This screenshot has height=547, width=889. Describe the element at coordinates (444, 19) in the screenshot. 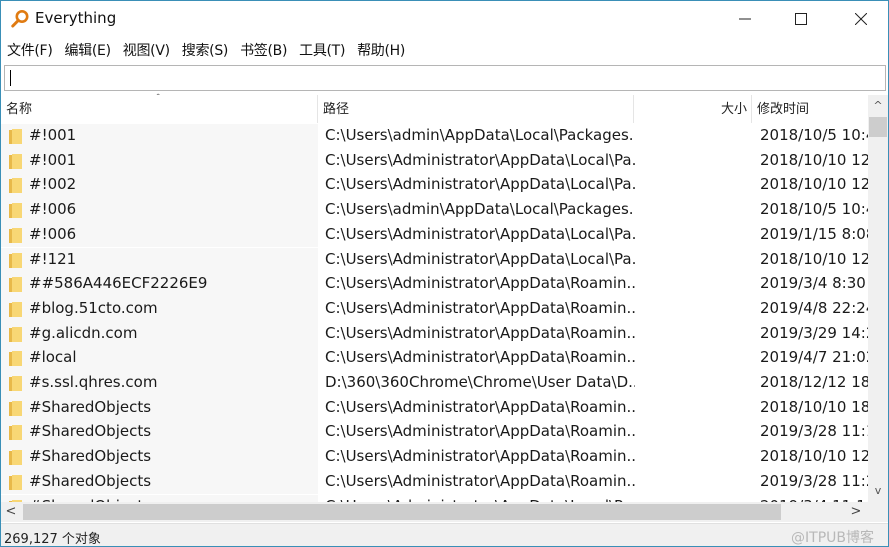

I see `title-bar: Everything` at that location.